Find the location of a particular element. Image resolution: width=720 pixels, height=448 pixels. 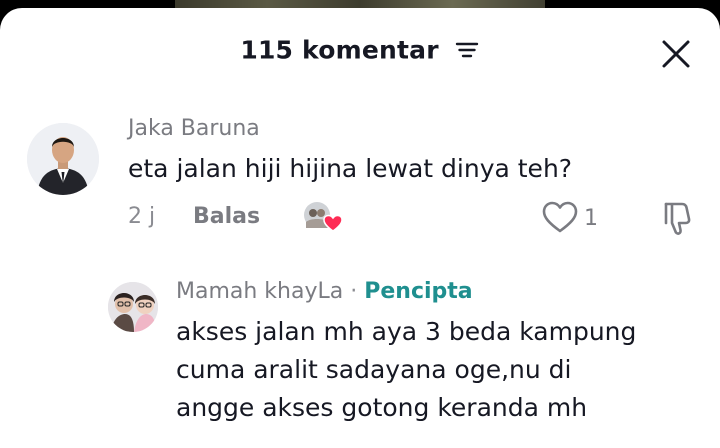

comment-username: Jaka Baruna is located at coordinates (194, 128).